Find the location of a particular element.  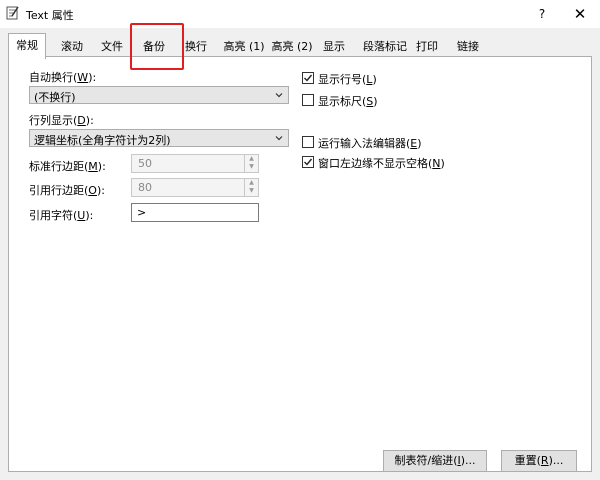

close-button: ✕ is located at coordinates (580, 14).